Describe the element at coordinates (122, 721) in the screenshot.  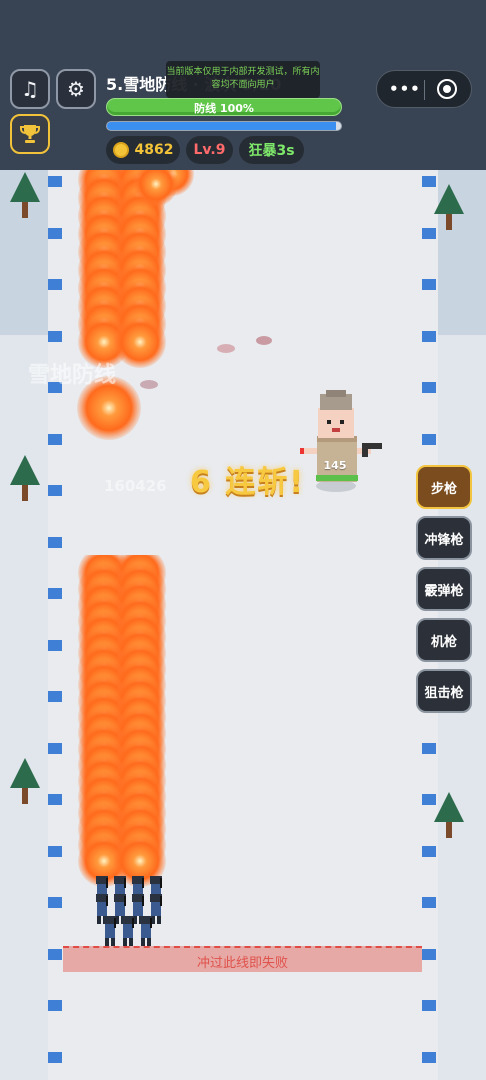
I see `fire-stream-lower` at that location.